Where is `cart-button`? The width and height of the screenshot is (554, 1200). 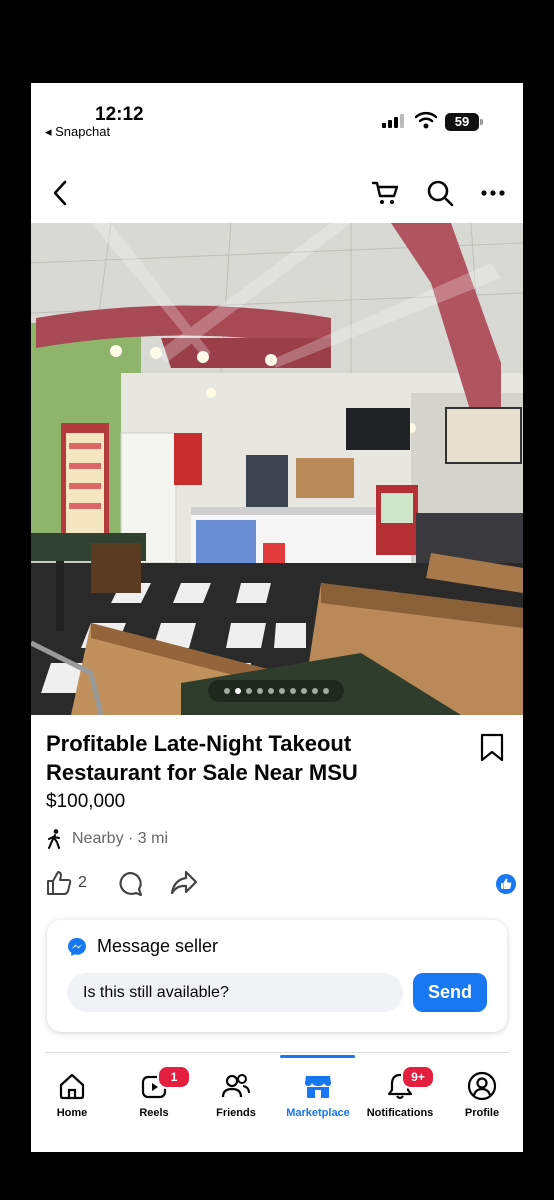
cart-button is located at coordinates (385, 193).